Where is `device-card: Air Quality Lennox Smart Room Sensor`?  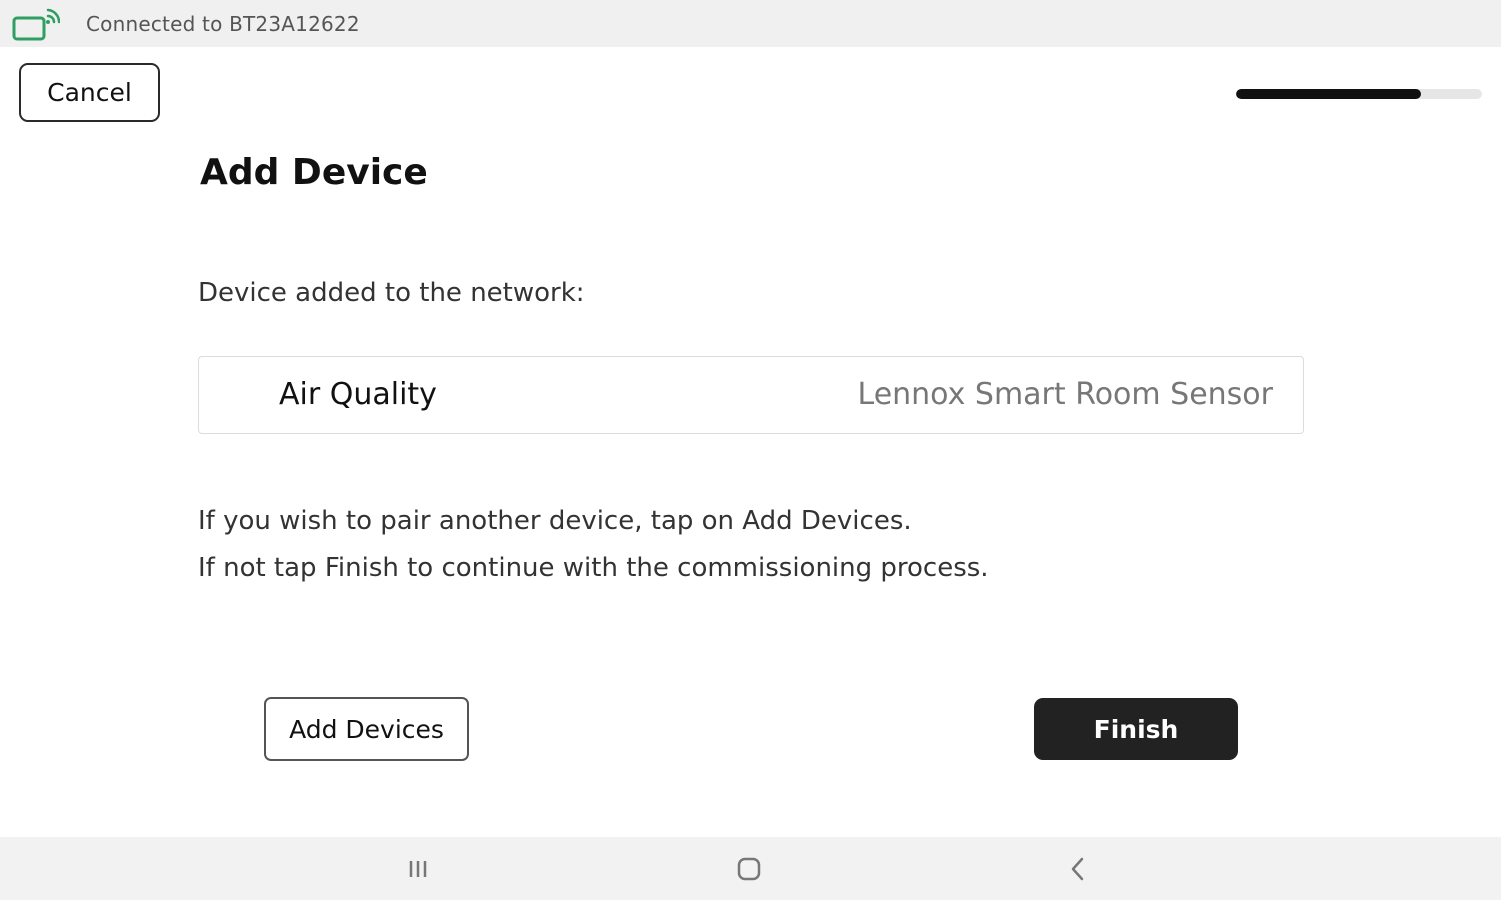 device-card: Air Quality Lennox Smart Room Sensor is located at coordinates (751, 395).